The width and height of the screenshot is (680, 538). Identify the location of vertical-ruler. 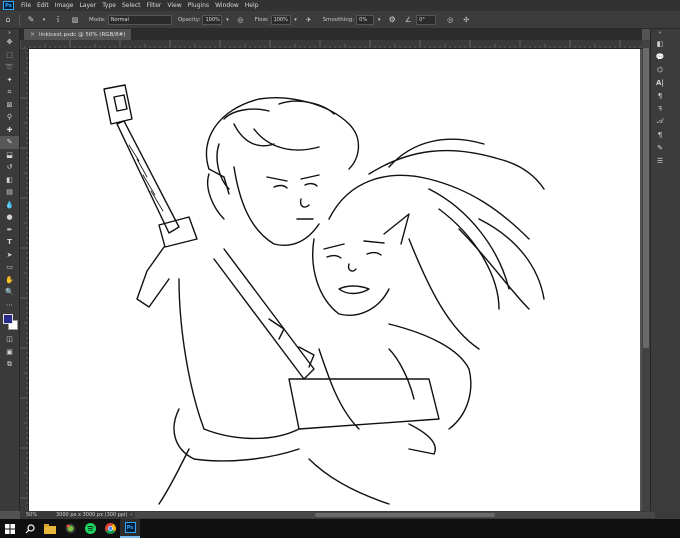
(24, 279).